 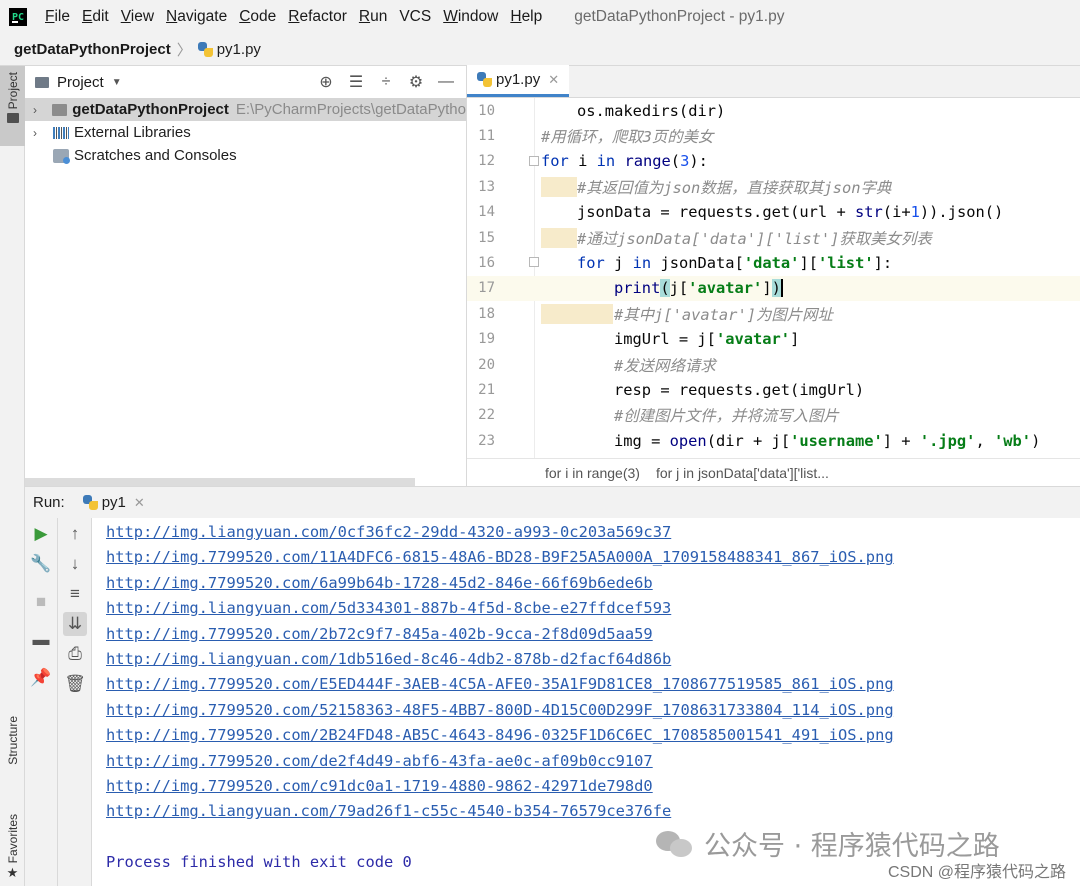 I want to click on project-tool-tab: Project, so click(x=12, y=106).